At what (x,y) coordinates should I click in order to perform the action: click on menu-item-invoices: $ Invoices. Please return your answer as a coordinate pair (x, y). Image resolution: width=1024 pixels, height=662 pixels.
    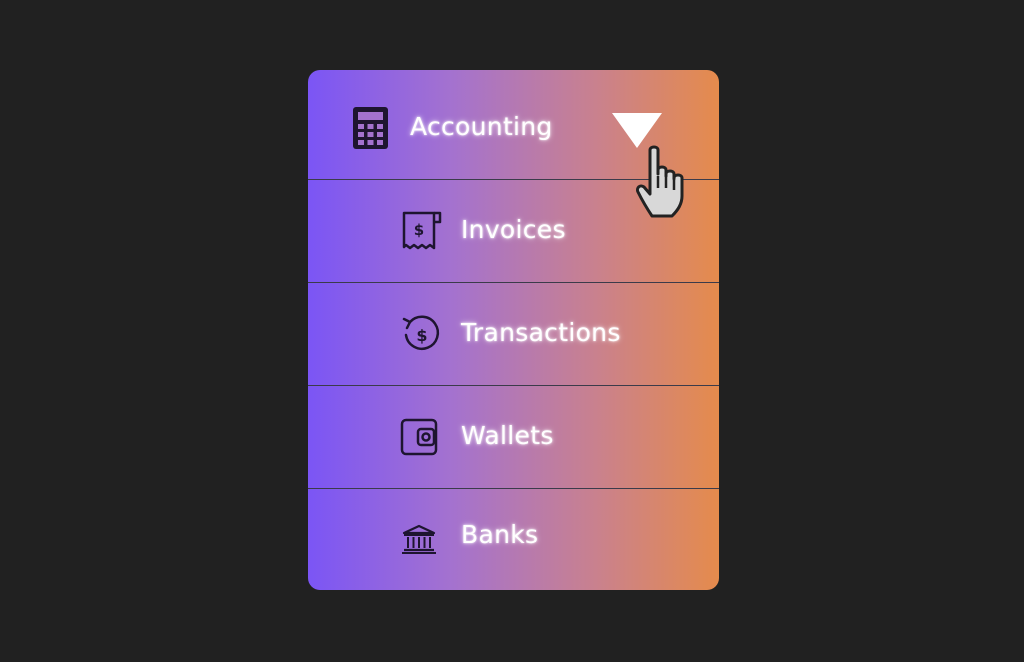
    Looking at the image, I should click on (513, 231).